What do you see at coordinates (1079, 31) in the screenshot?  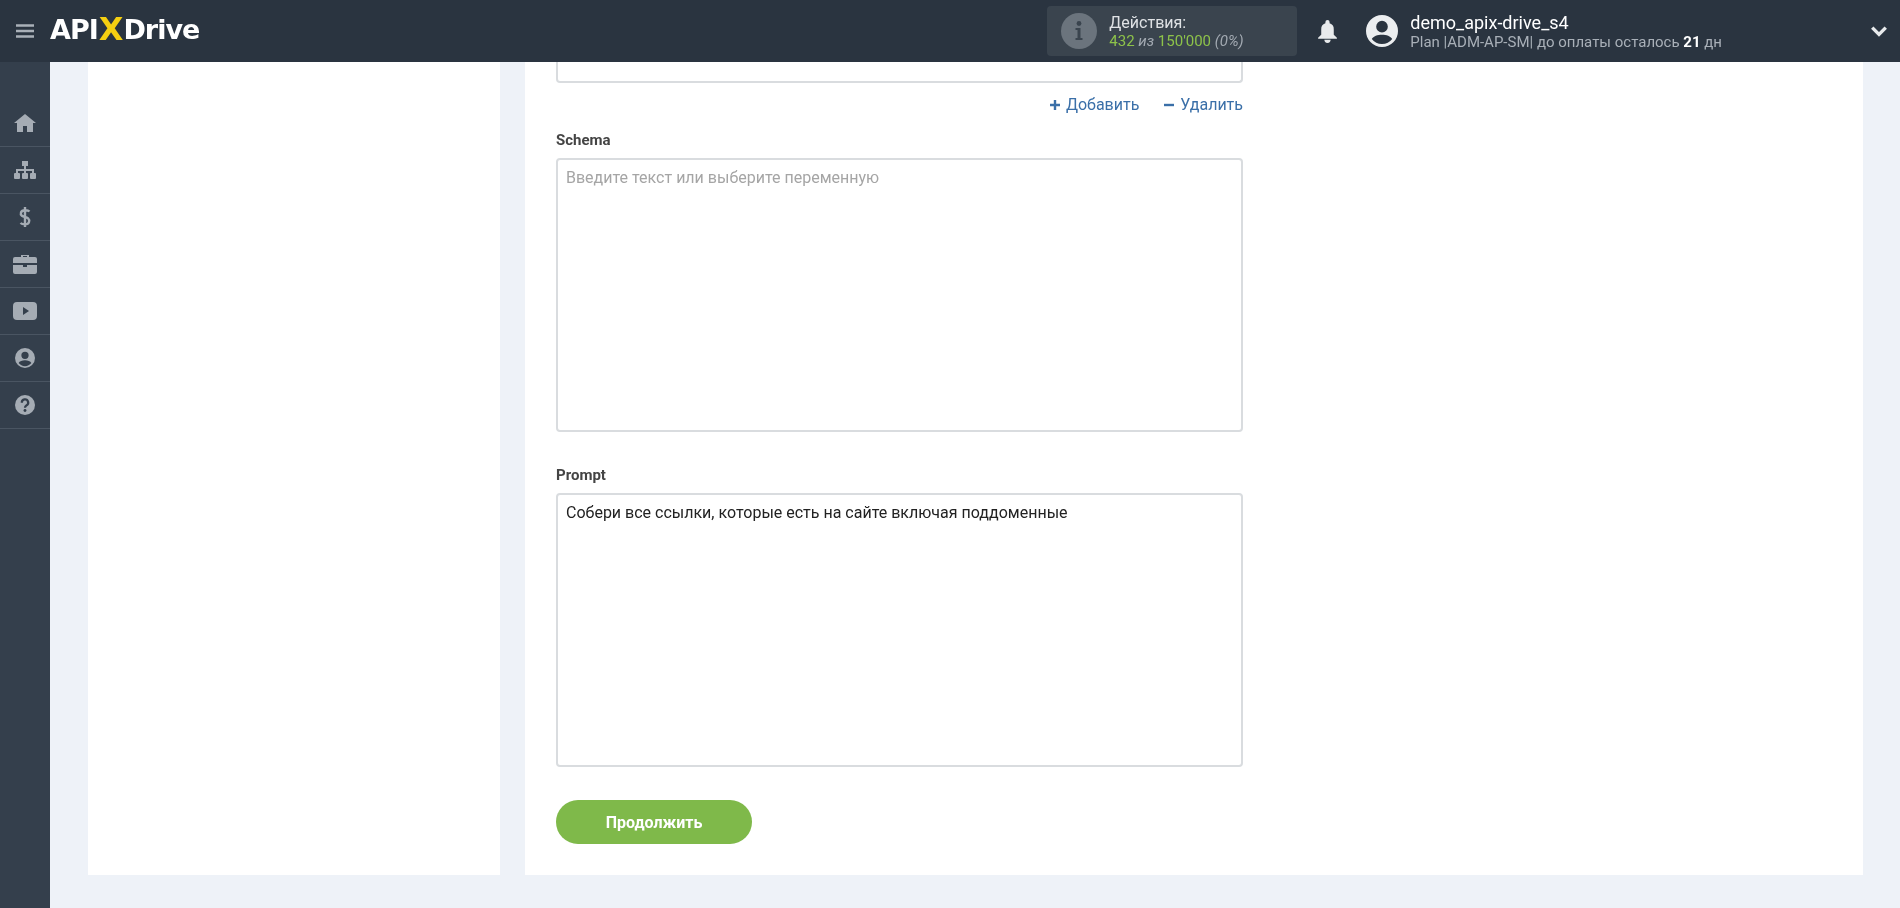 I see `info-icon` at bounding box center [1079, 31].